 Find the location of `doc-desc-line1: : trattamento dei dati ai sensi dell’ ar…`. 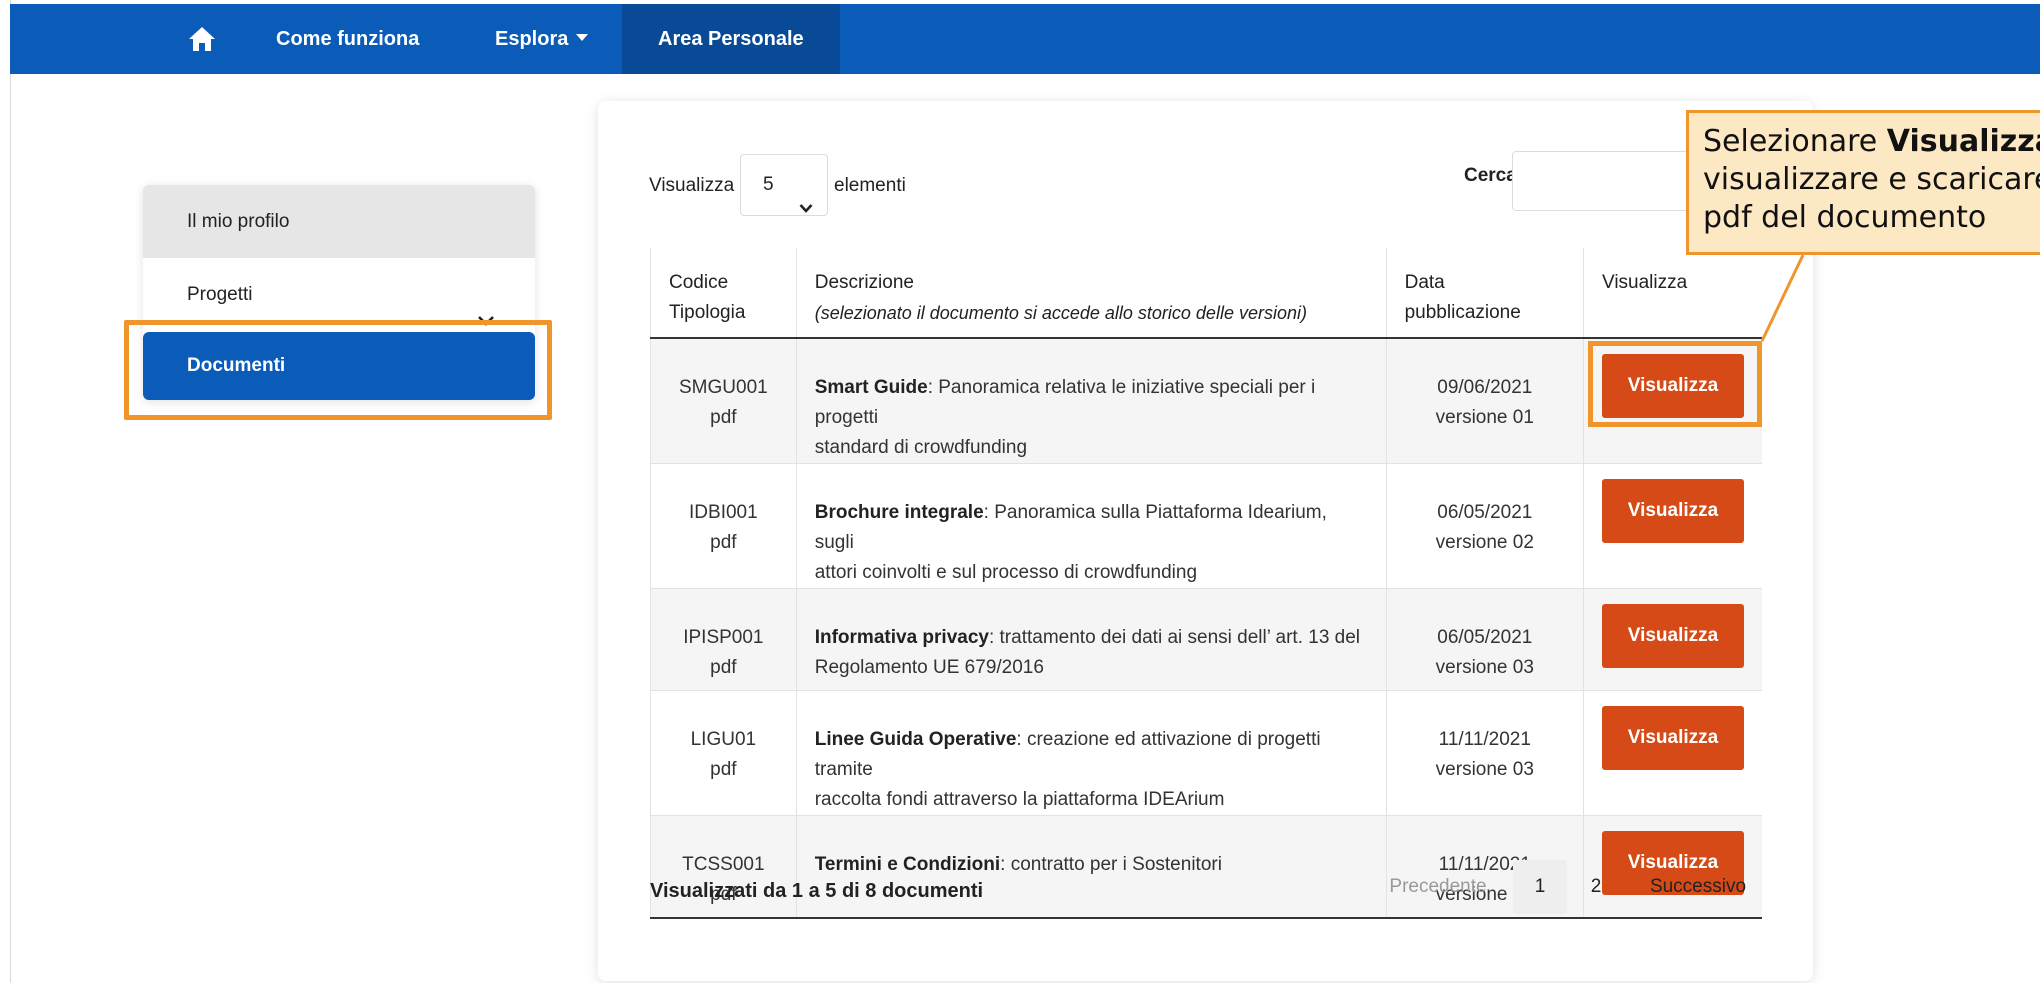

doc-desc-line1: : trattamento dei dati ai sensi dell’ ar… is located at coordinates (1174, 637).